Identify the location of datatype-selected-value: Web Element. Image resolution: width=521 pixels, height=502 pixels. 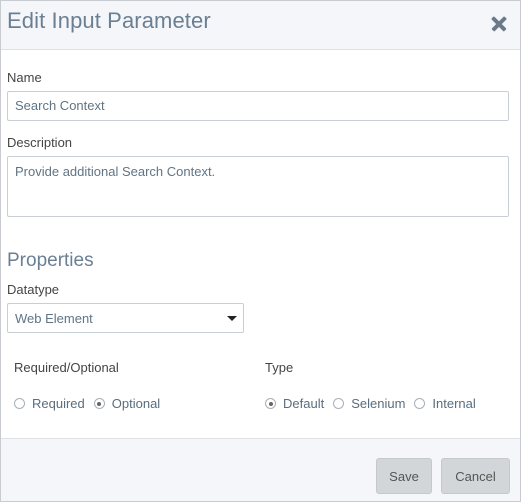
(54, 318).